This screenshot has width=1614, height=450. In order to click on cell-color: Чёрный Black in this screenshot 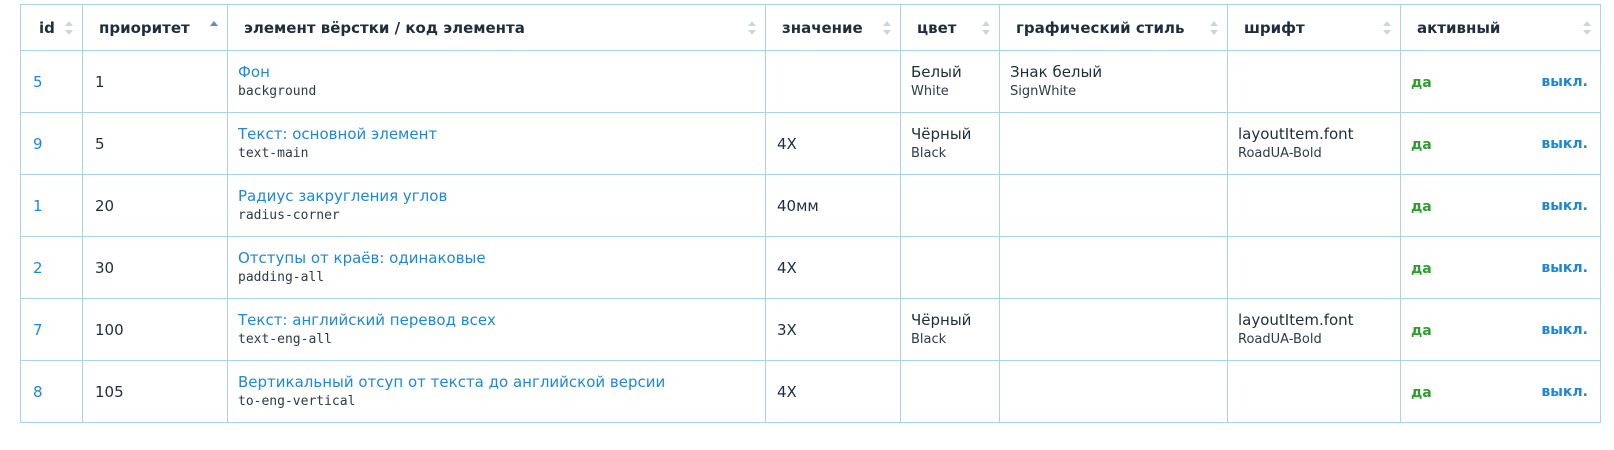, I will do `click(950, 329)`.